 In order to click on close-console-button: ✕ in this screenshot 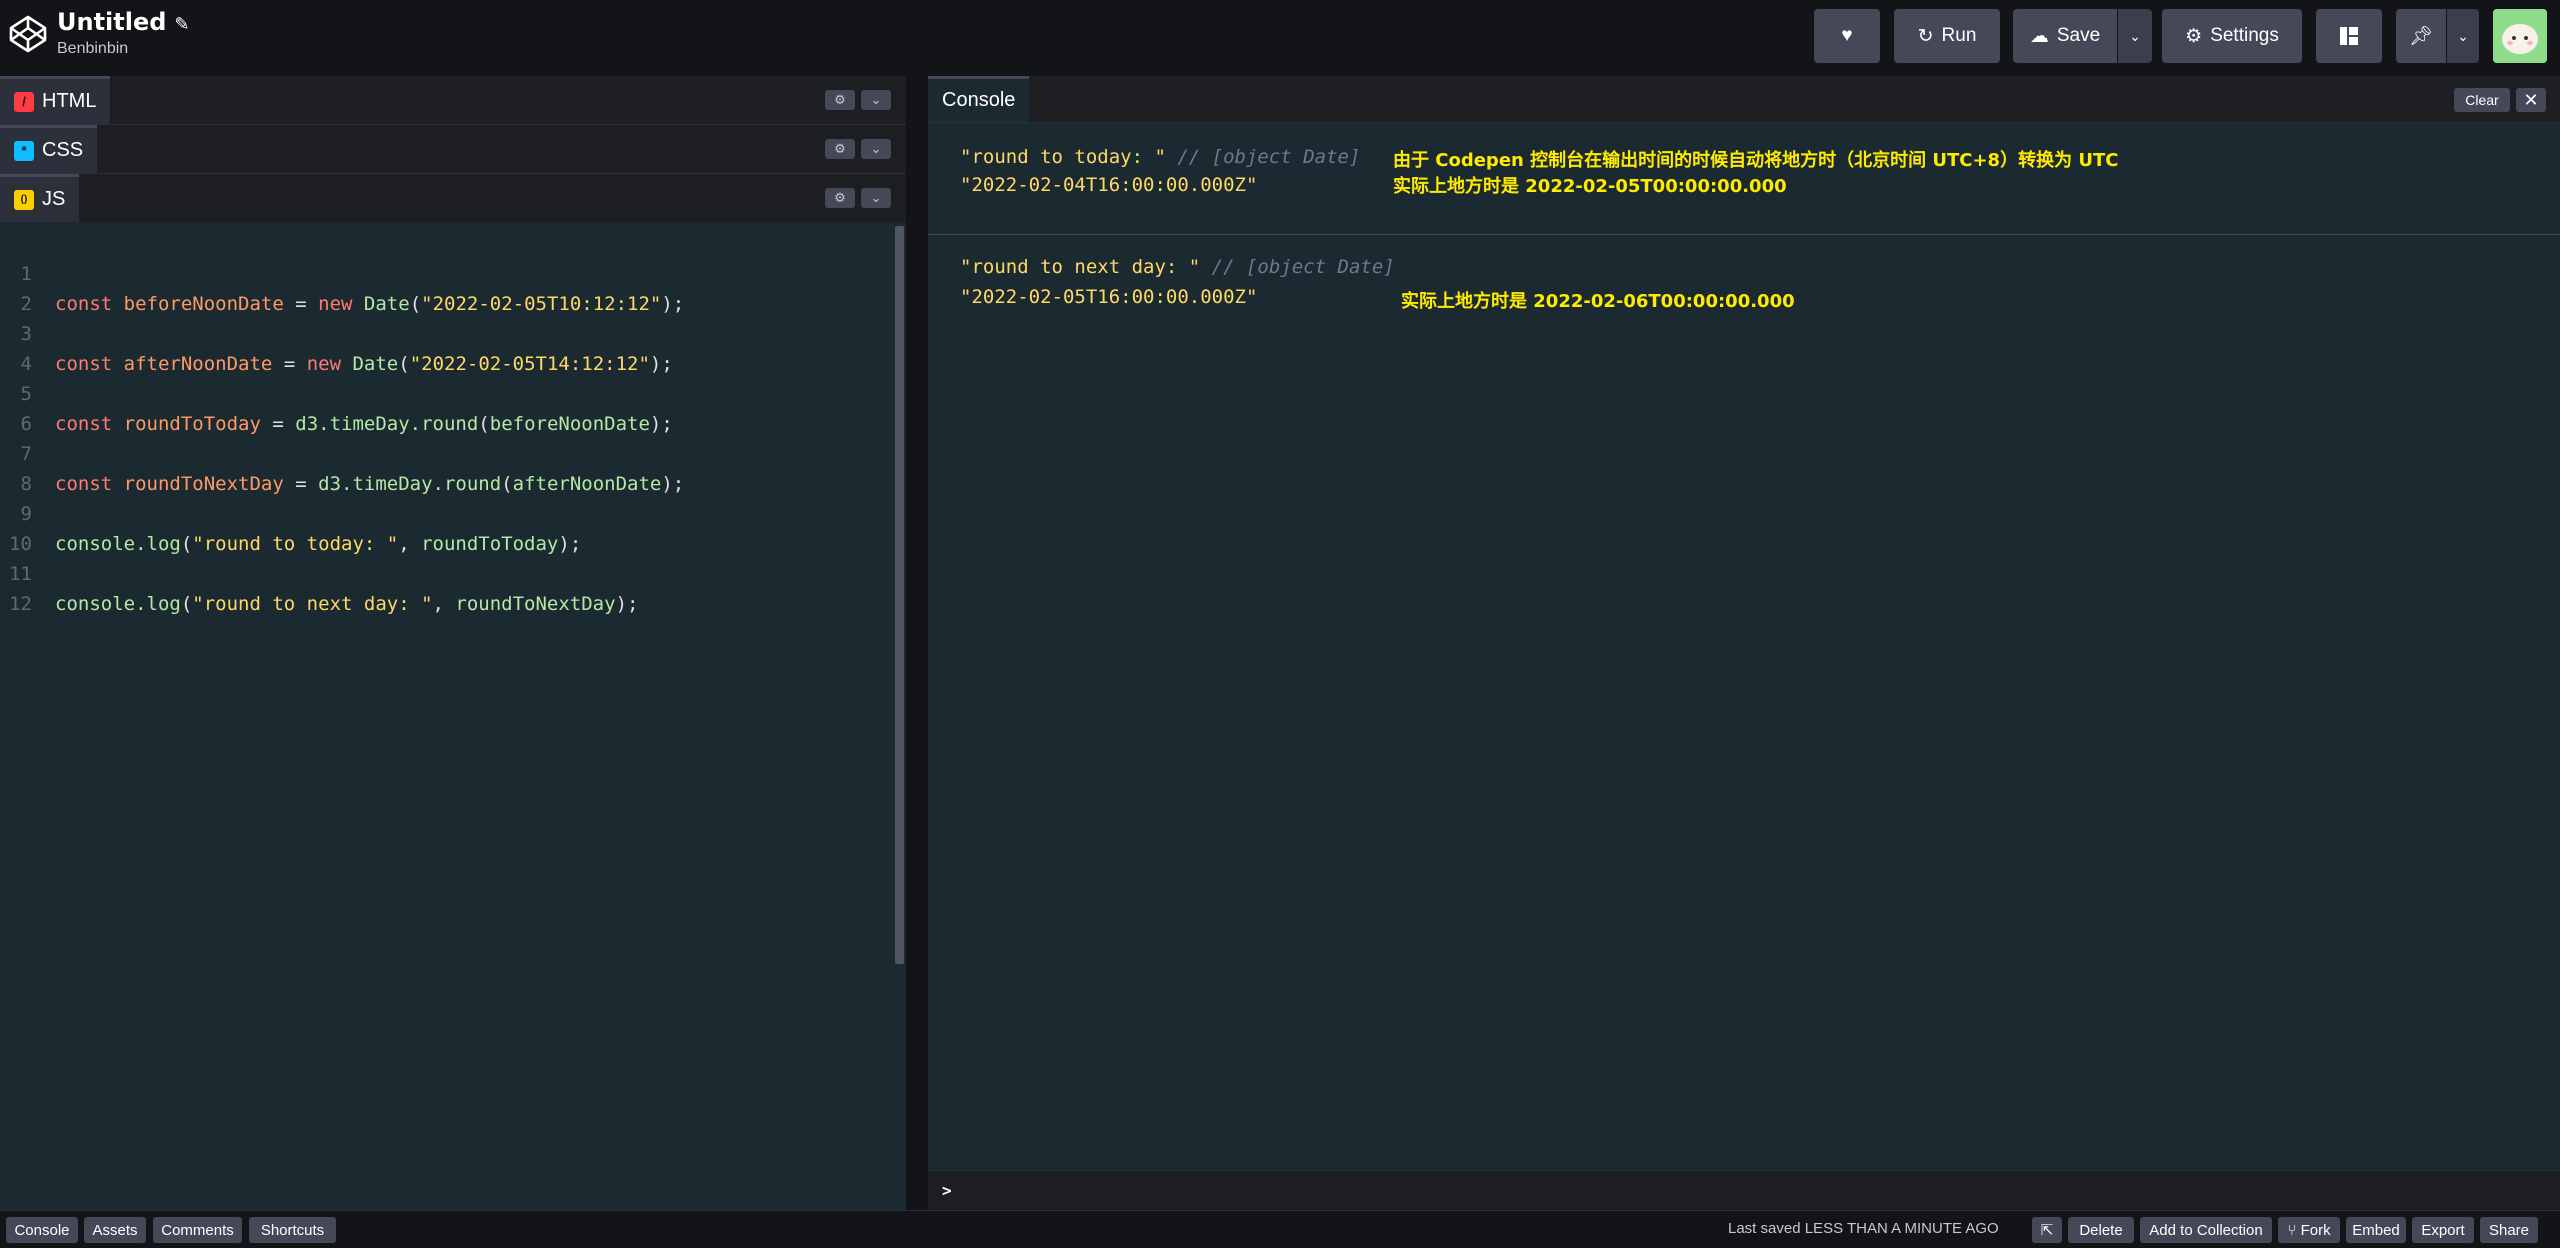, I will do `click(2531, 100)`.